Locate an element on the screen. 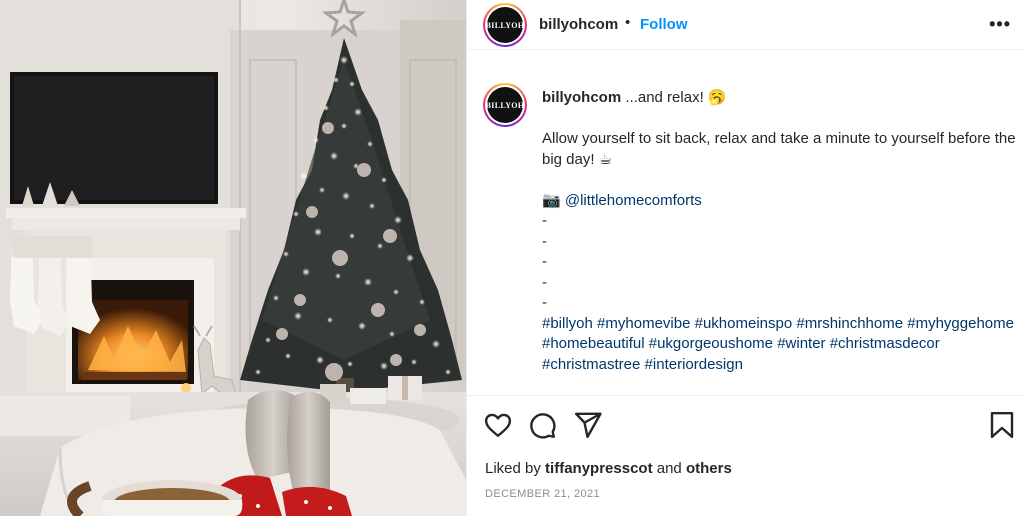 The height and width of the screenshot is (516, 1024). hashtag-link: #homebeautiful is located at coordinates (593, 343).